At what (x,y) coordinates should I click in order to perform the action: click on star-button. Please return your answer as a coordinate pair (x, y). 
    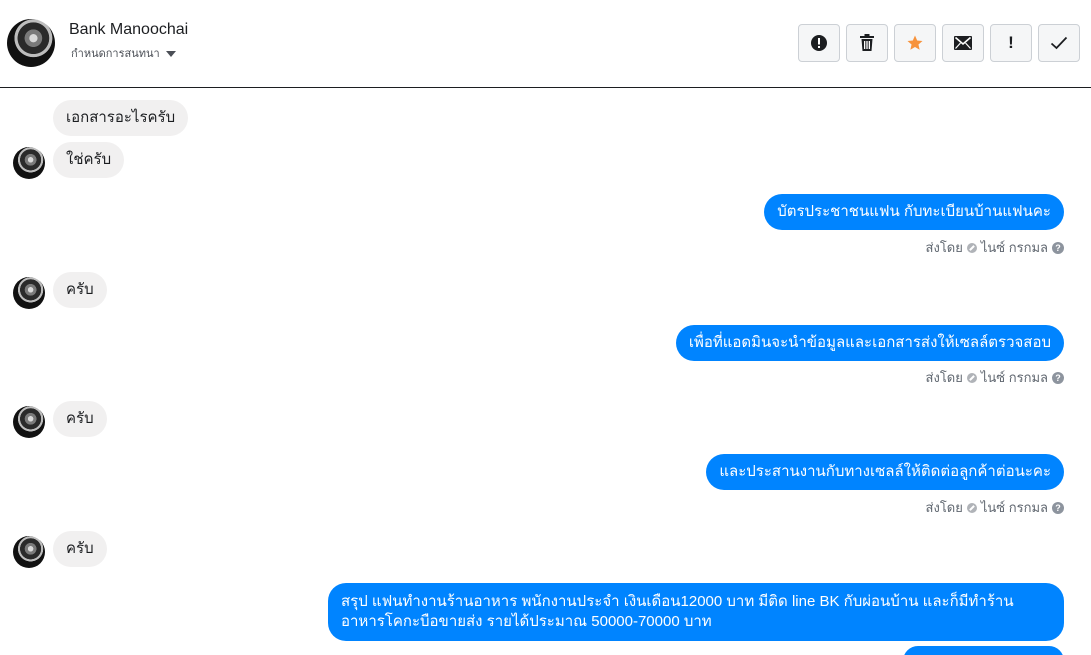
    Looking at the image, I should click on (915, 43).